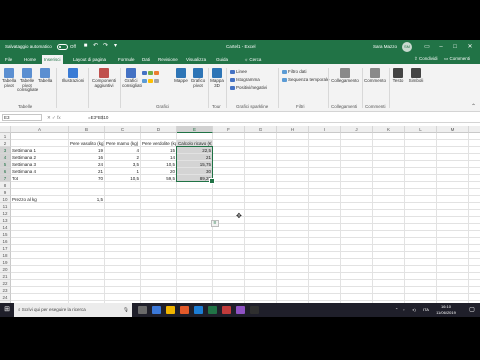  What do you see at coordinates (40, 164) in the screenshot?
I see `row-label-cell: Settimana 3` at bounding box center [40, 164].